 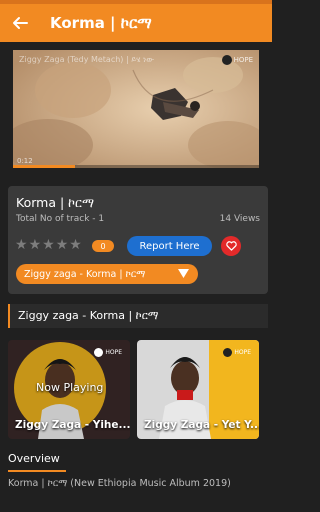 I want to click on video-logo-text: HOPE, so click(x=243, y=60).